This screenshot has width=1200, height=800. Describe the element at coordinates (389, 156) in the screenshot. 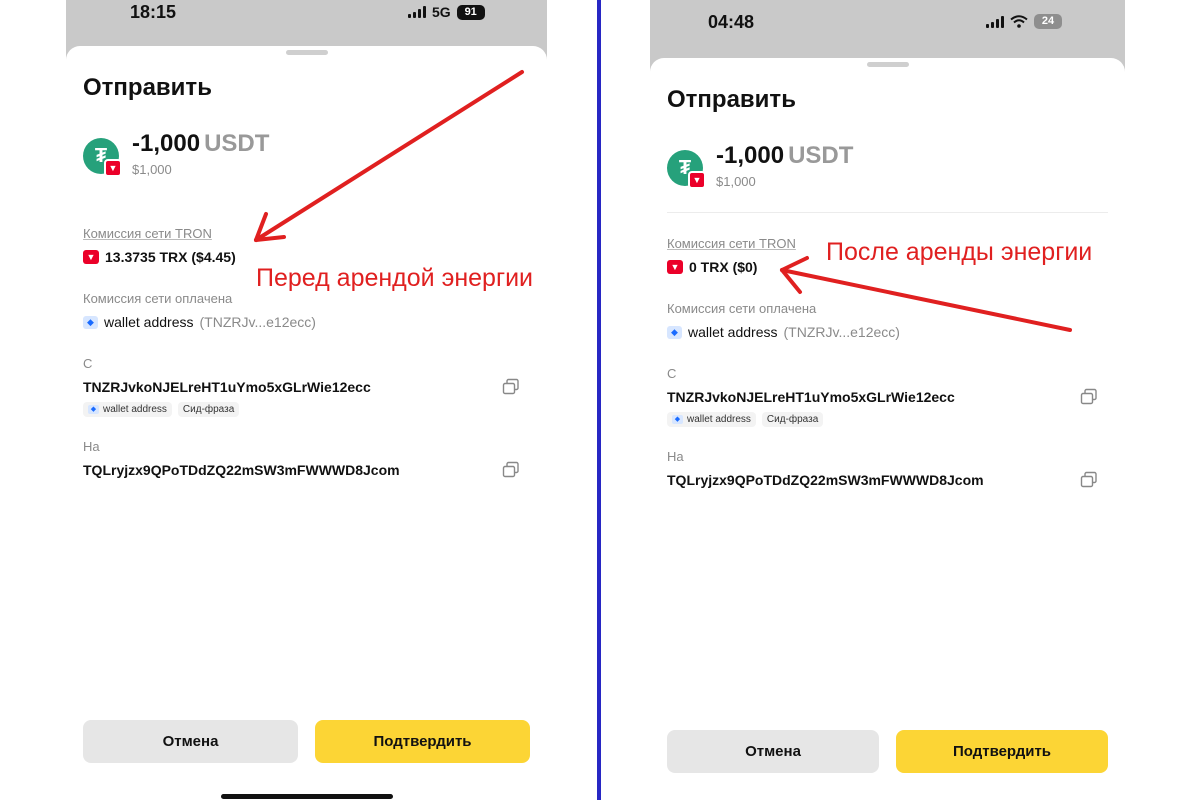

I see `arrow-before` at that location.